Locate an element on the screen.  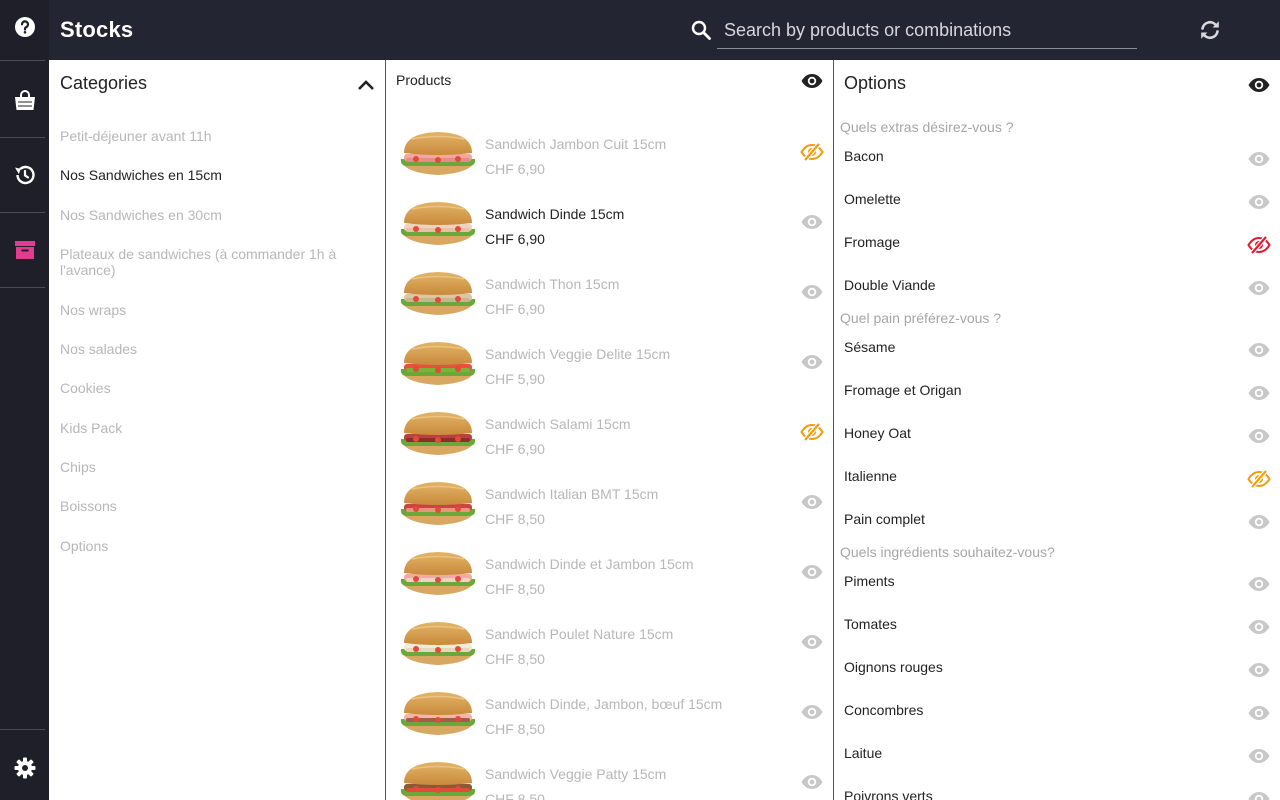
option-item: Bacon is located at coordinates (864, 156).